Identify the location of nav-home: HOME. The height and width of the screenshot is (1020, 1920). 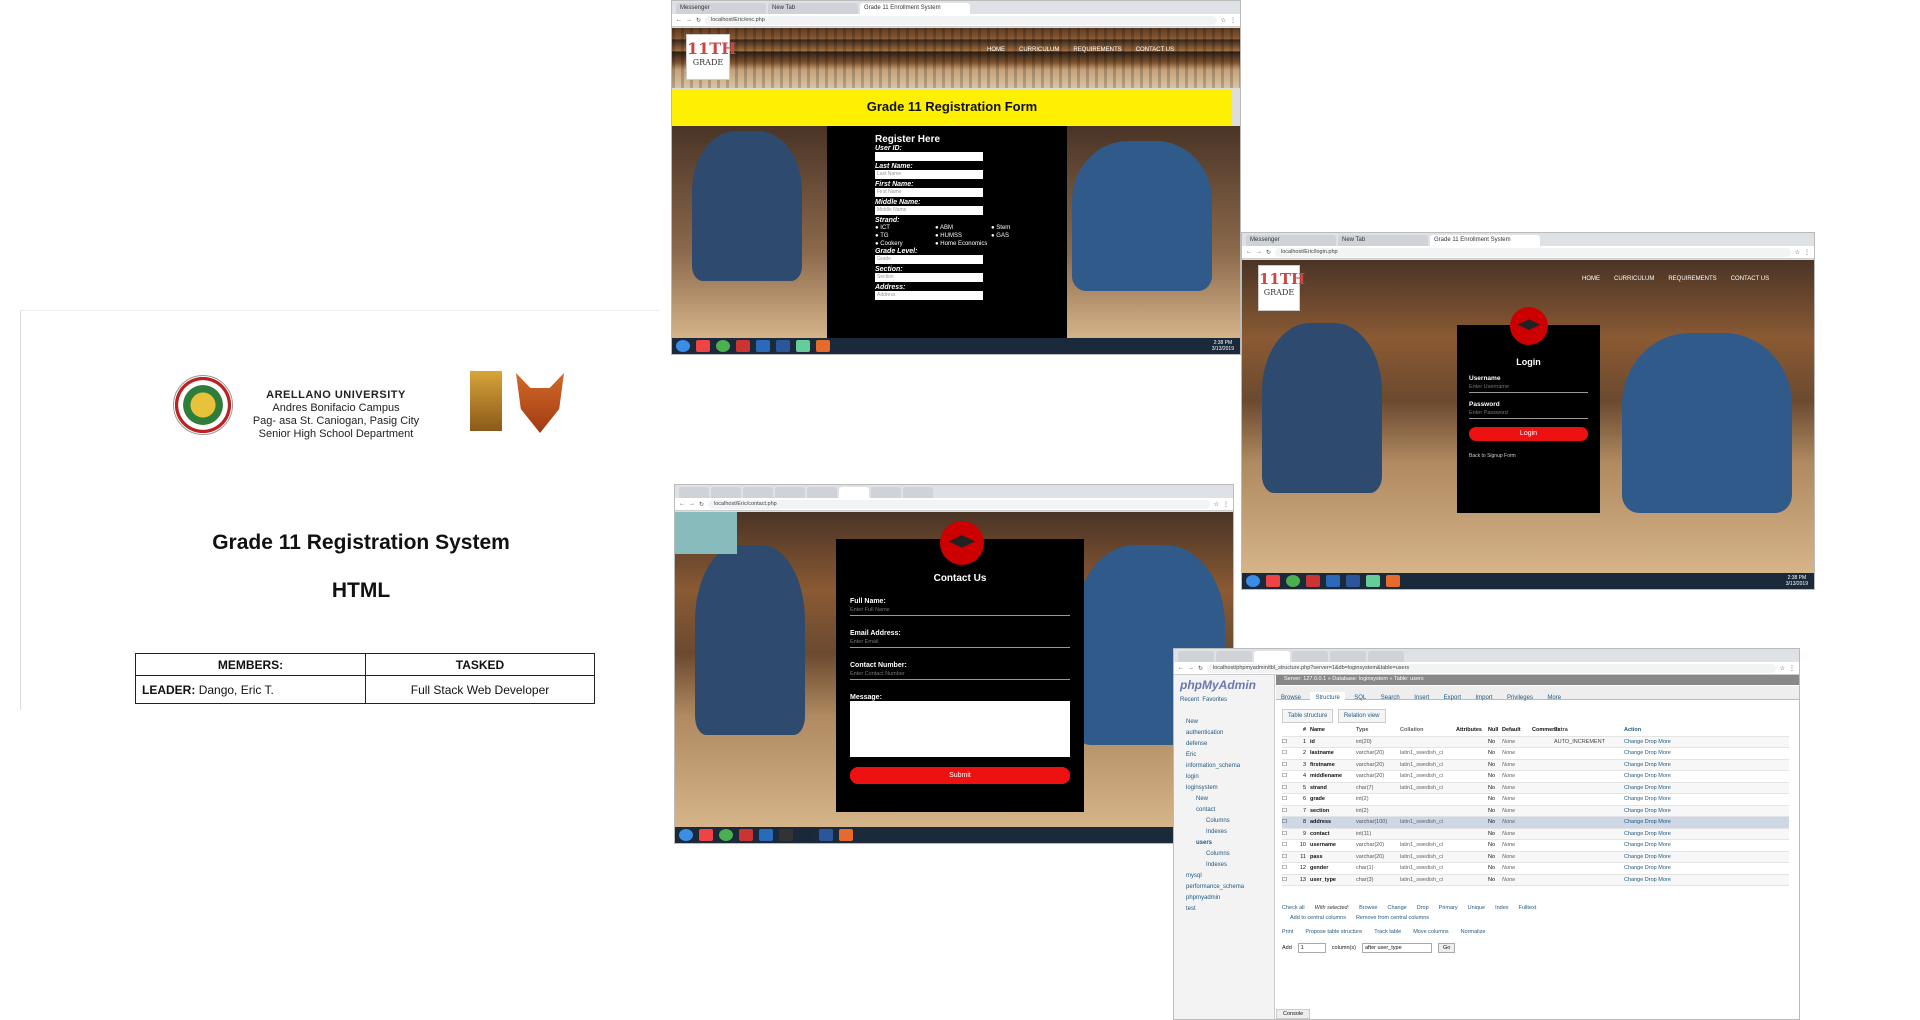
(1591, 279).